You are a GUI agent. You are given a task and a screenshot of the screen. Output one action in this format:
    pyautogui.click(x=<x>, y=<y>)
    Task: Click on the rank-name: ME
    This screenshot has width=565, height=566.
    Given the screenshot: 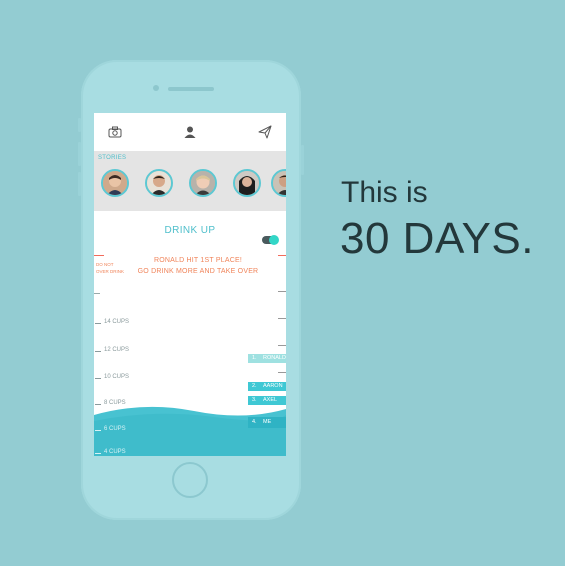 What is the action you would take?
    pyautogui.click(x=267, y=422)
    